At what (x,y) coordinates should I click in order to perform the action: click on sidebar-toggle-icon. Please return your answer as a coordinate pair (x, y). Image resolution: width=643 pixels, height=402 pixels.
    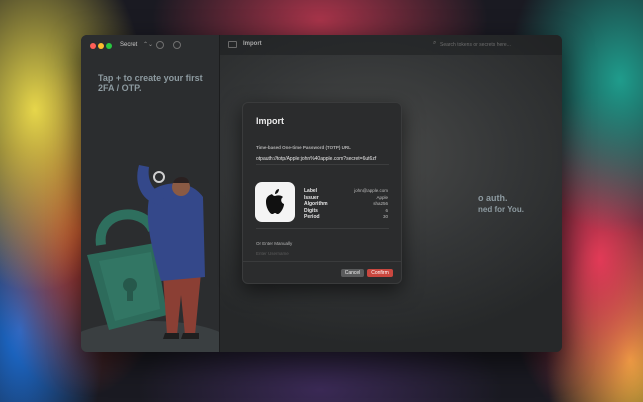
    Looking at the image, I should click on (232, 44).